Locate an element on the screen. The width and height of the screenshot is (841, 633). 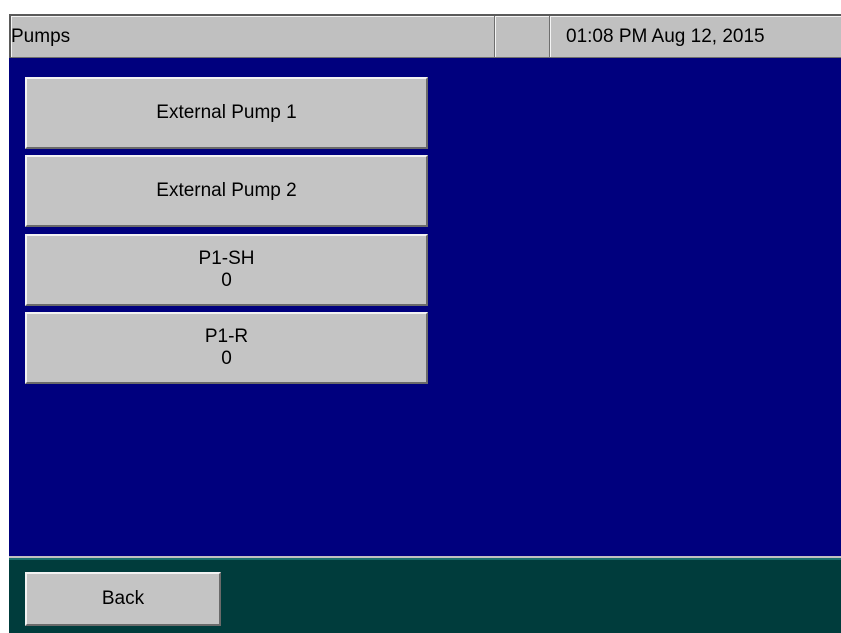
page-title: Pumps is located at coordinates (253, 37).